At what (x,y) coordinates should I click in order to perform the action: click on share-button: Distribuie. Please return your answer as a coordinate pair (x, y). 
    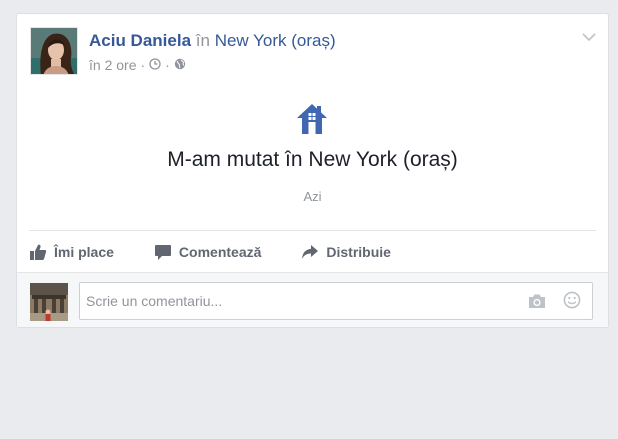
    Looking at the image, I should click on (346, 252).